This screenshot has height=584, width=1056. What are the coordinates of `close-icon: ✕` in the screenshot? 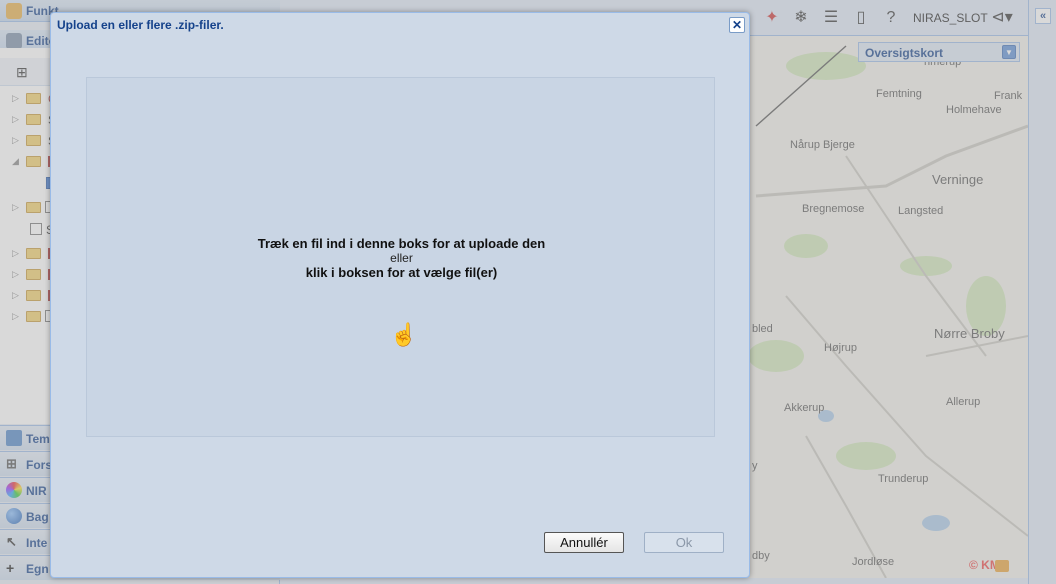 It's located at (737, 25).